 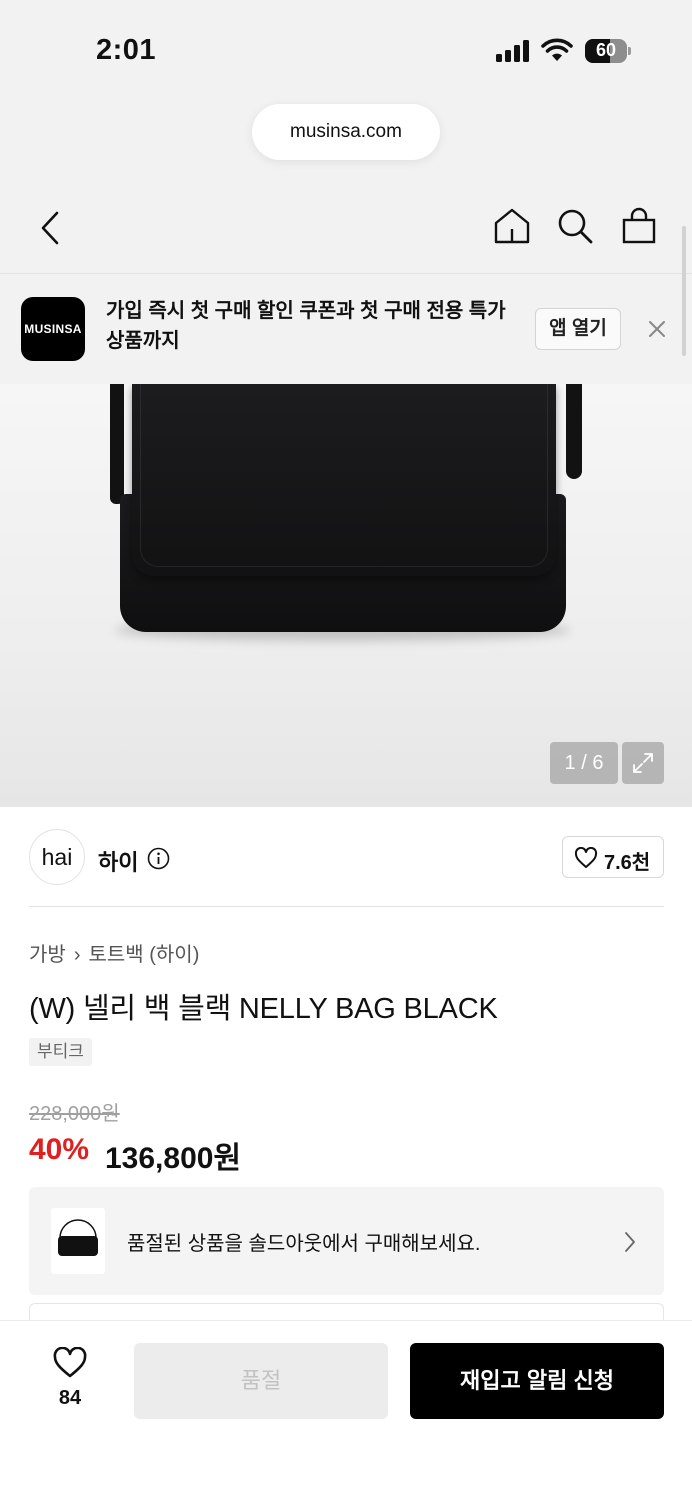 What do you see at coordinates (59, 1149) in the screenshot?
I see `discount-rate: 40%` at bounding box center [59, 1149].